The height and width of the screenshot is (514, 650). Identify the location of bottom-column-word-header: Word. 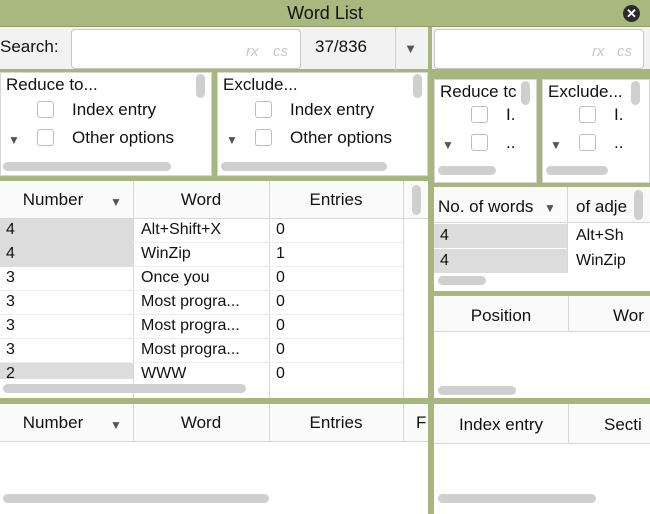
(201, 423).